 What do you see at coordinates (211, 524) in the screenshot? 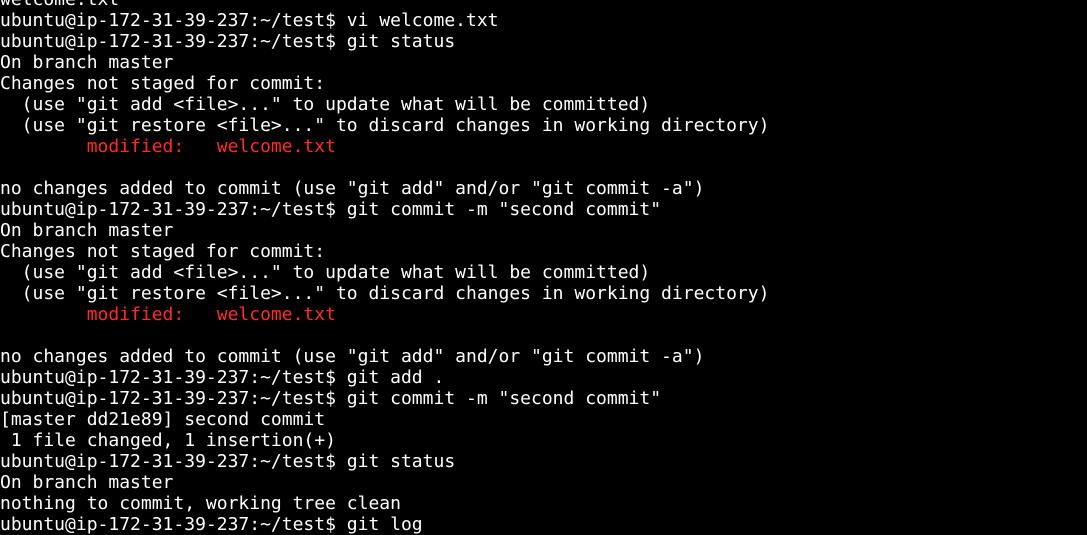
I see `terminal-line: ubuntu@ip-172-31-39-237:~/test$ git log` at bounding box center [211, 524].